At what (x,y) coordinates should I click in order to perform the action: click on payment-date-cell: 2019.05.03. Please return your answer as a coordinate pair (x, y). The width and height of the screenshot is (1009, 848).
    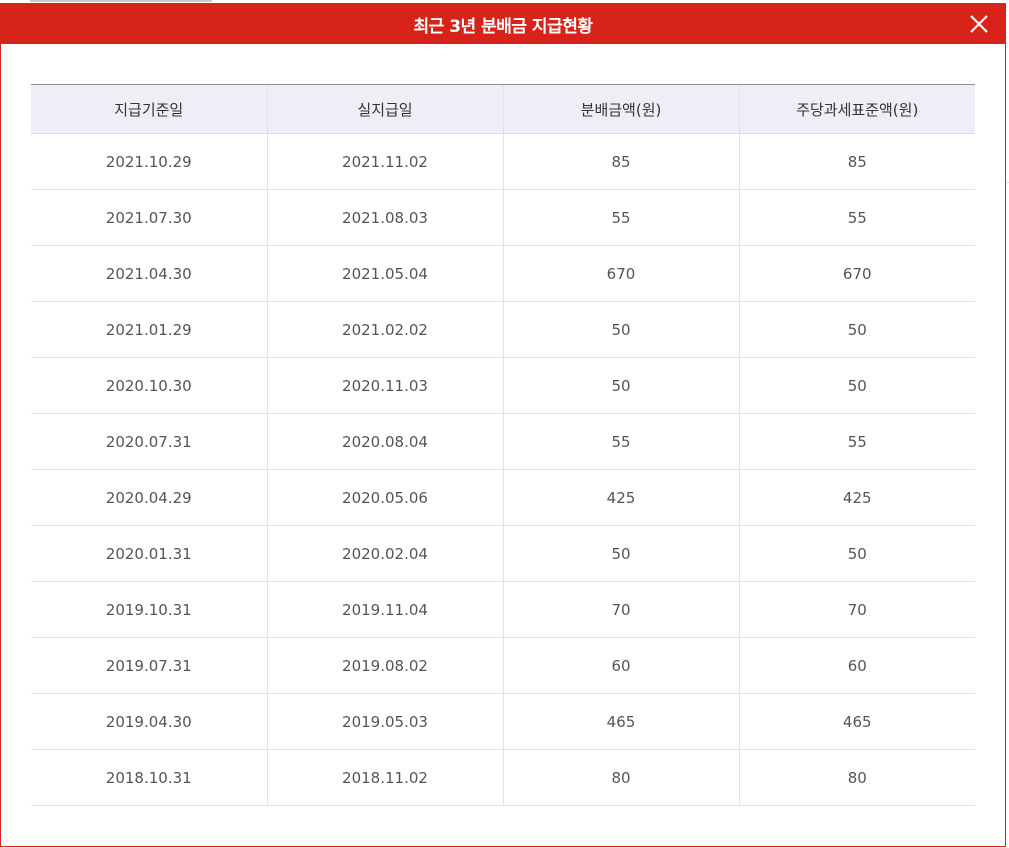
    Looking at the image, I should click on (384, 721).